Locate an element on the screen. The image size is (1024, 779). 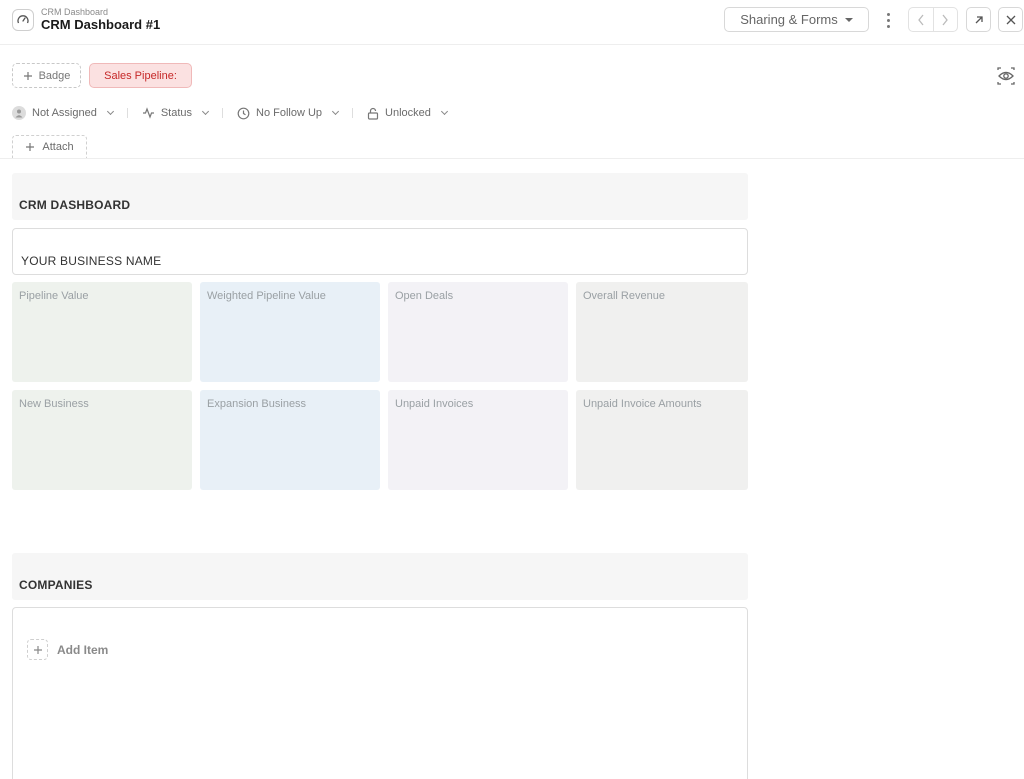
unpaid-invoices-card: Unpaid Invoices is located at coordinates (478, 440).